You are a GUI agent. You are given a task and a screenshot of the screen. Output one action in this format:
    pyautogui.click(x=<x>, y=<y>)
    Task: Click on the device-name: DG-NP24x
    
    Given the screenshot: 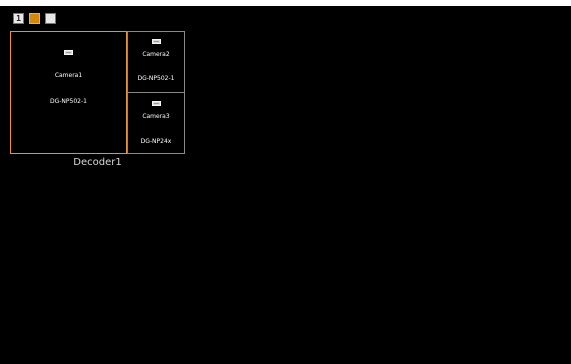 What is the action you would take?
    pyautogui.click(x=156, y=141)
    